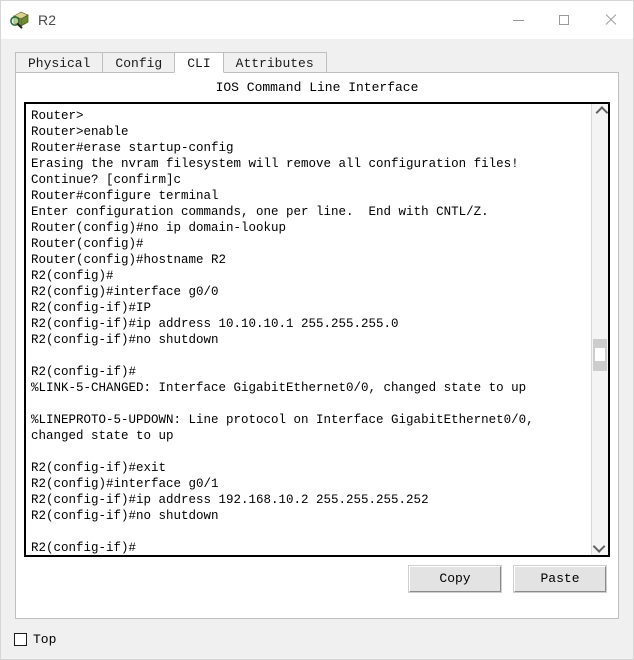 This screenshot has height=660, width=634. I want to click on action-button-row: Copy Paste, so click(317, 574).